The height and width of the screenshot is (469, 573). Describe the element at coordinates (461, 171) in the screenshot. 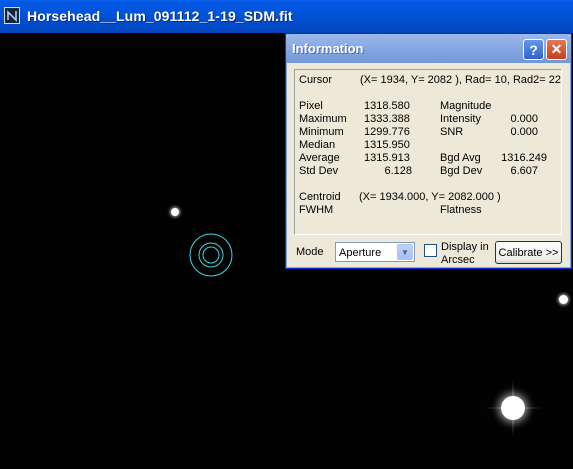

I see `bgd-dev-label: Bgd Dev` at that location.